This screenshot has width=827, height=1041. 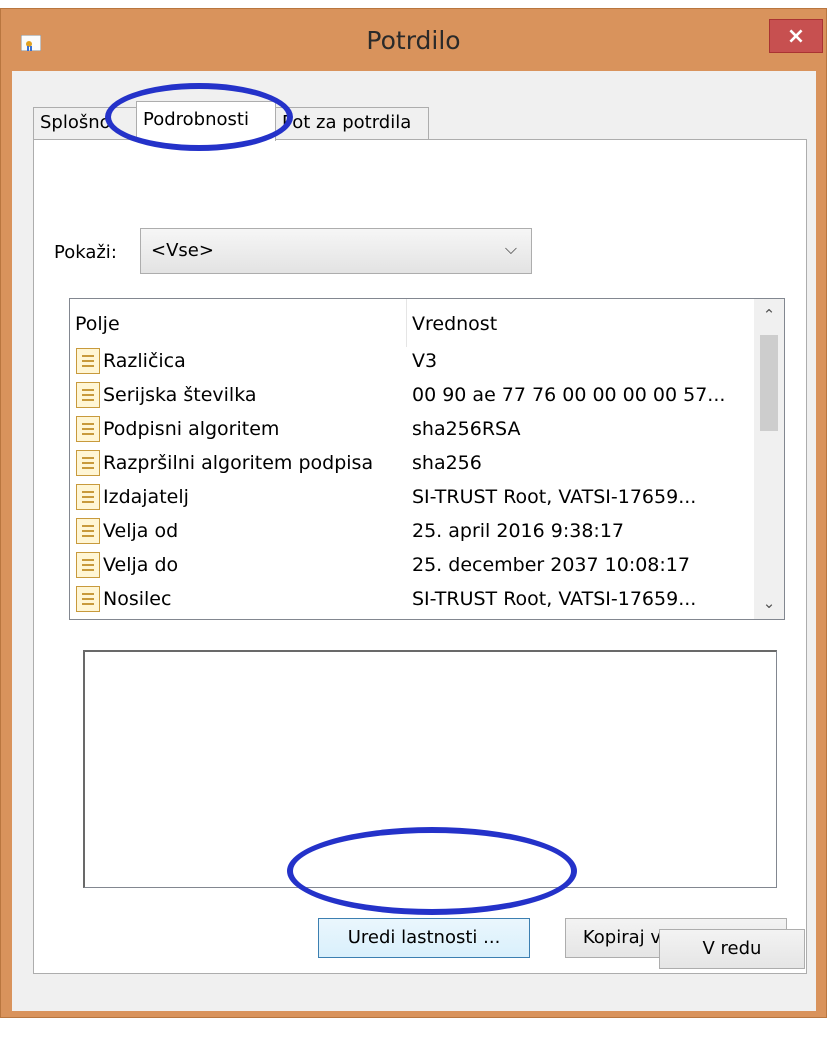 What do you see at coordinates (141, 531) in the screenshot?
I see `row-field-name: Velja od` at bounding box center [141, 531].